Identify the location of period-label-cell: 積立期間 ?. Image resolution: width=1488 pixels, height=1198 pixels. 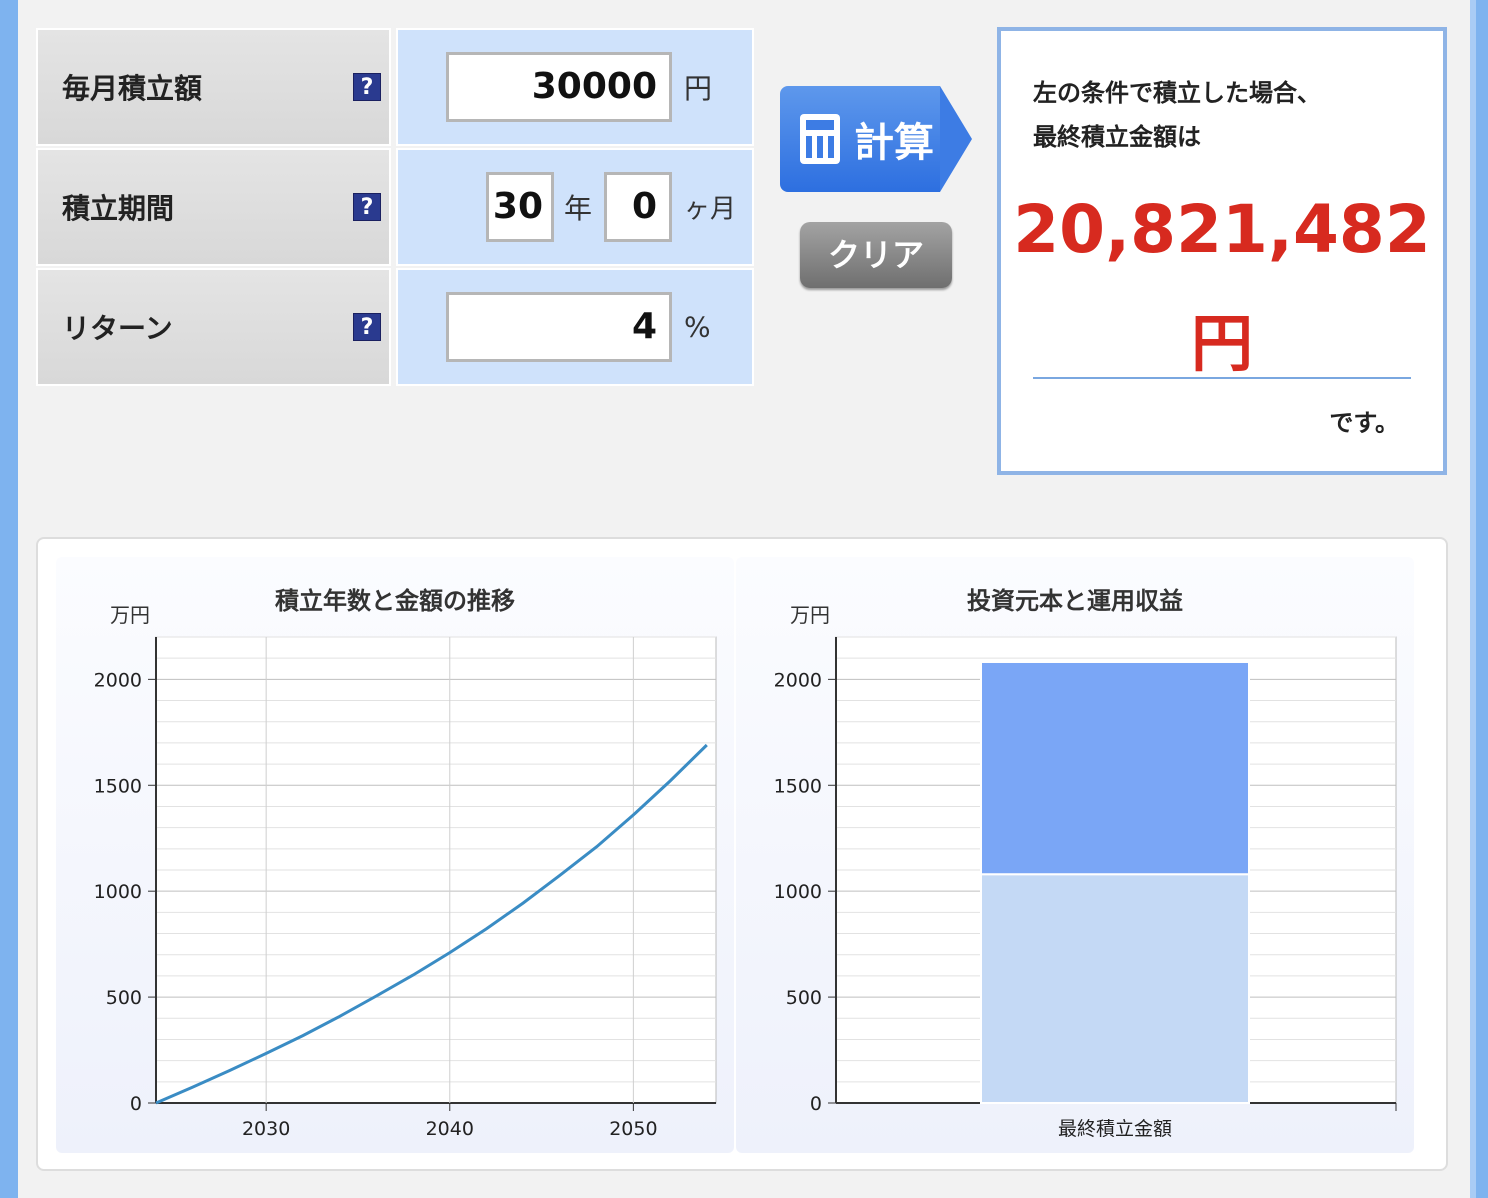
(213, 207).